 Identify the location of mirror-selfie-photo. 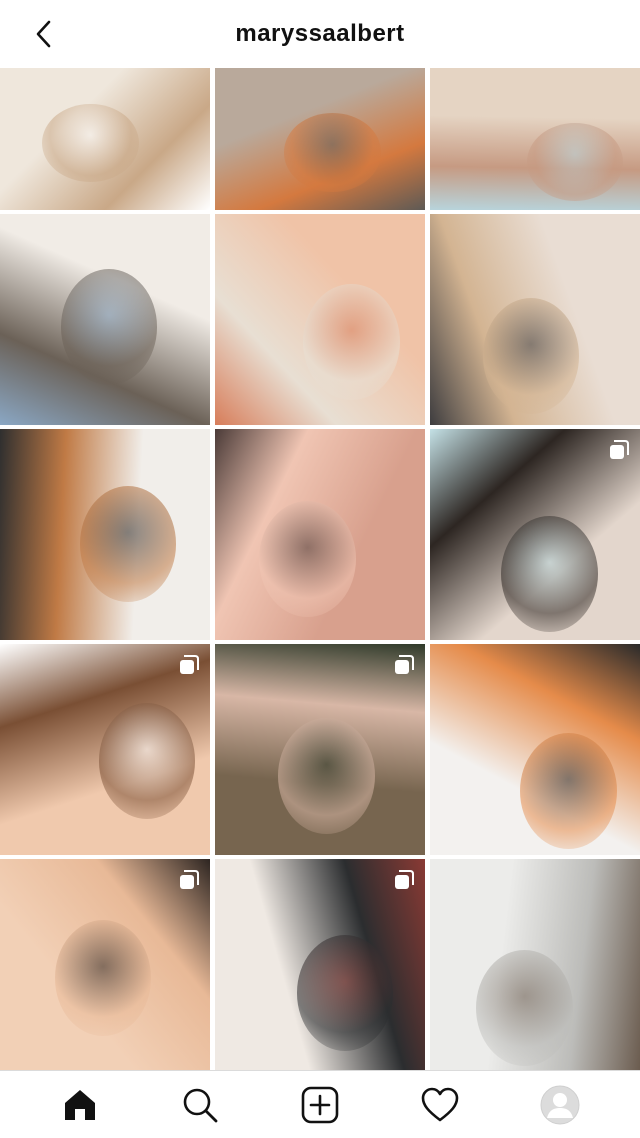
(105, 534).